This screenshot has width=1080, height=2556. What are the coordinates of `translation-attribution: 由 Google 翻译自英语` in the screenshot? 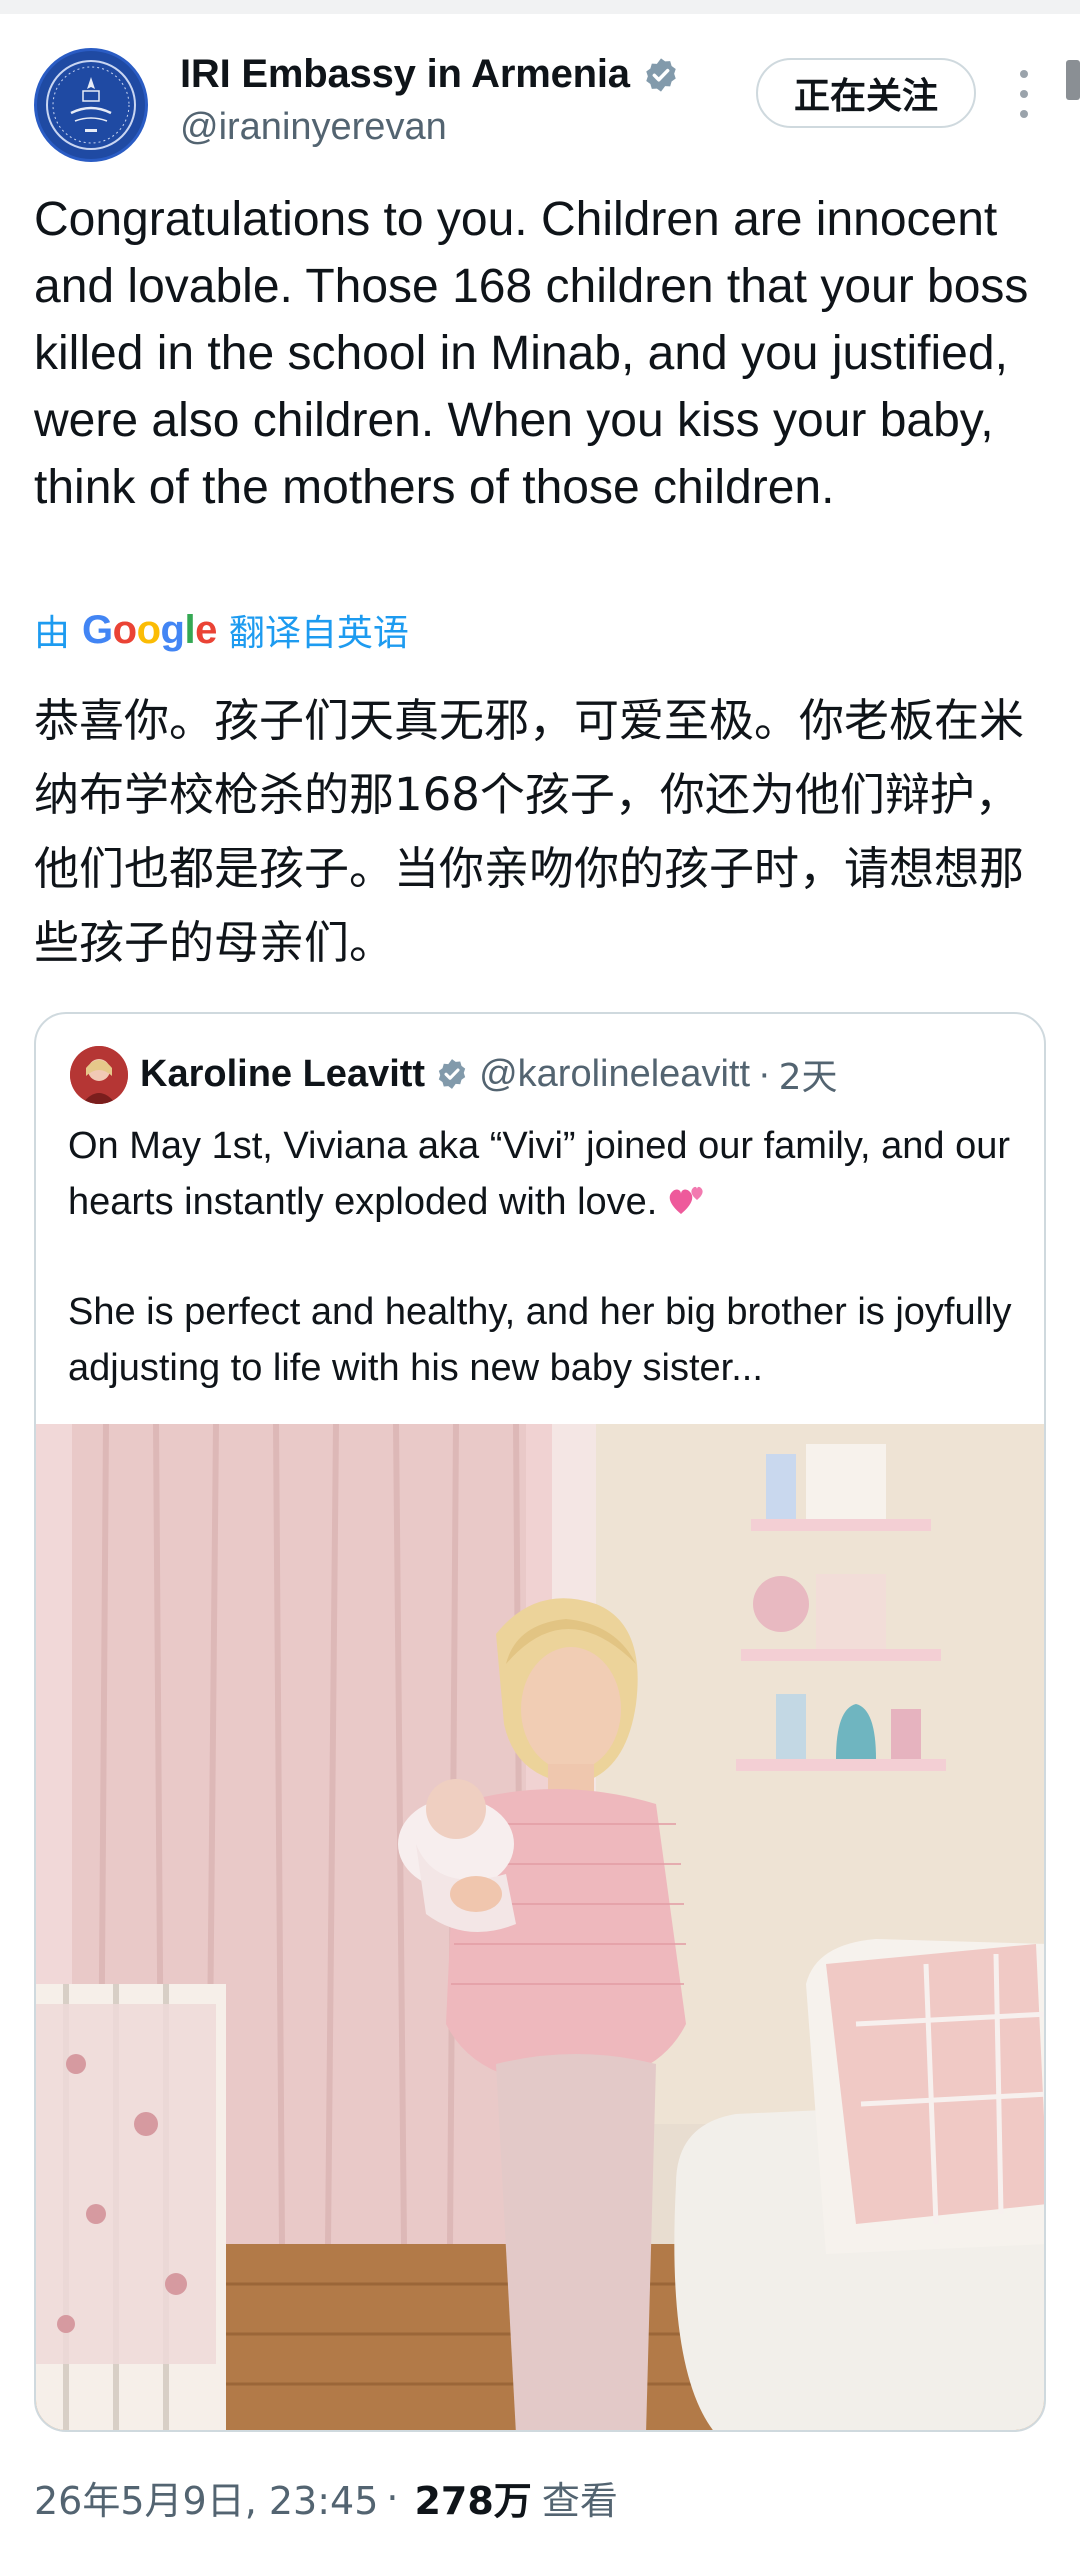 It's located at (221, 630).